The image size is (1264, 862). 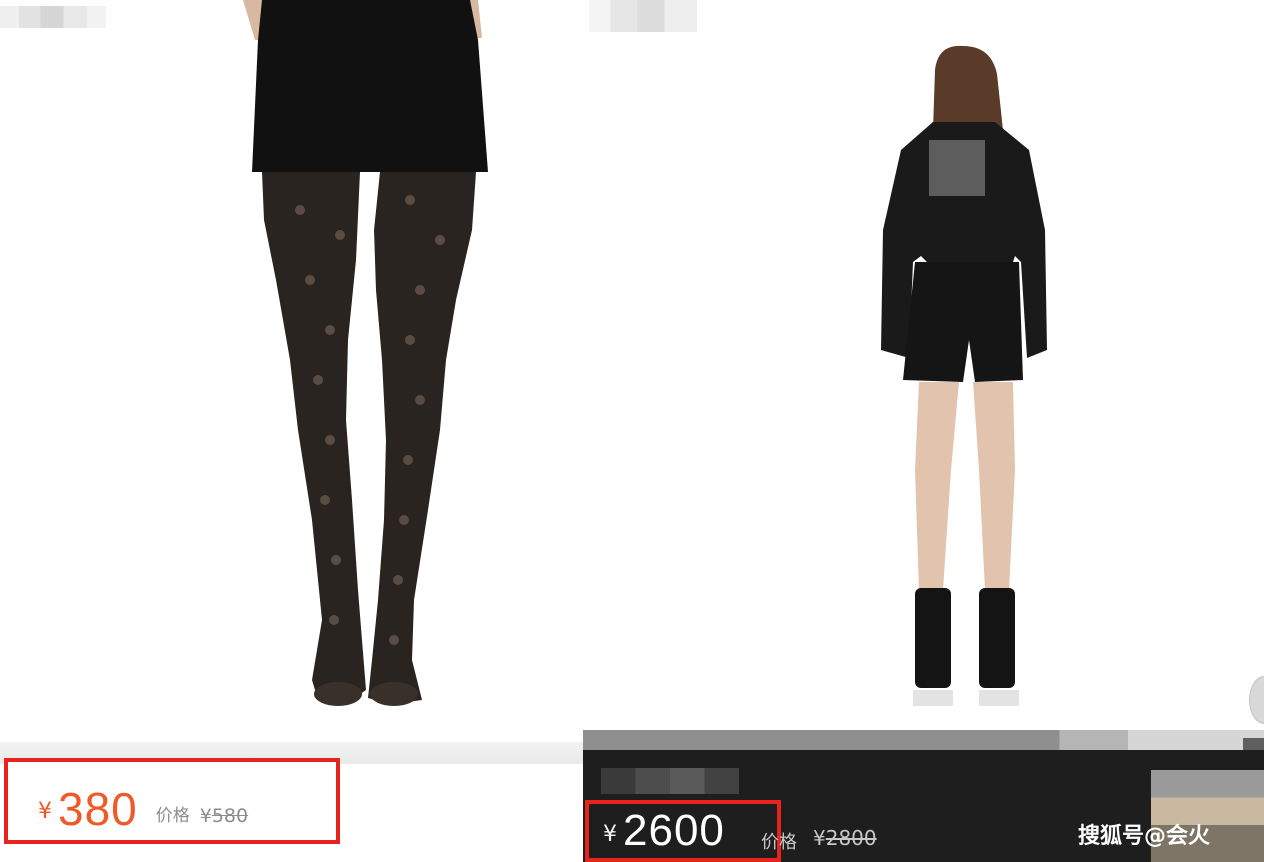 I want to click on original-price: ¥580, so click(x=224, y=816).